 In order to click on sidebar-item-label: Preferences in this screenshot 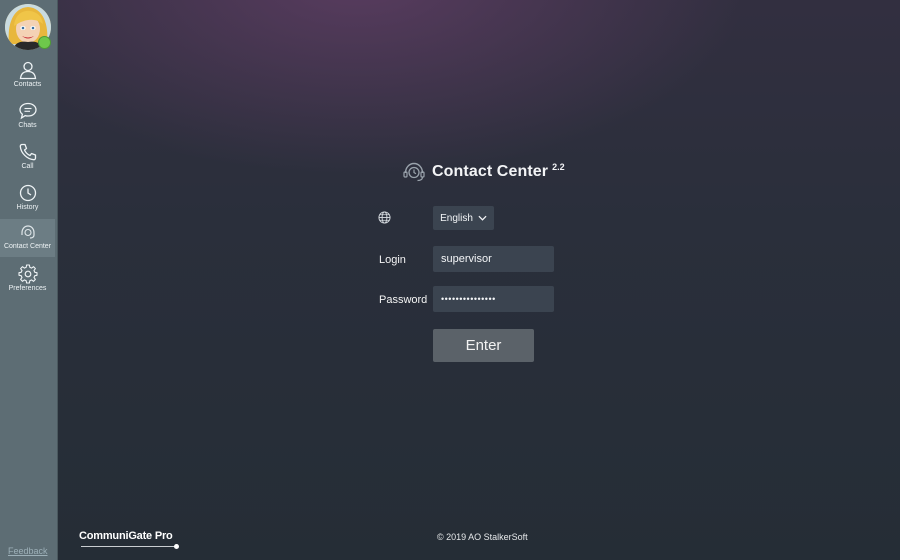, I will do `click(27, 288)`.